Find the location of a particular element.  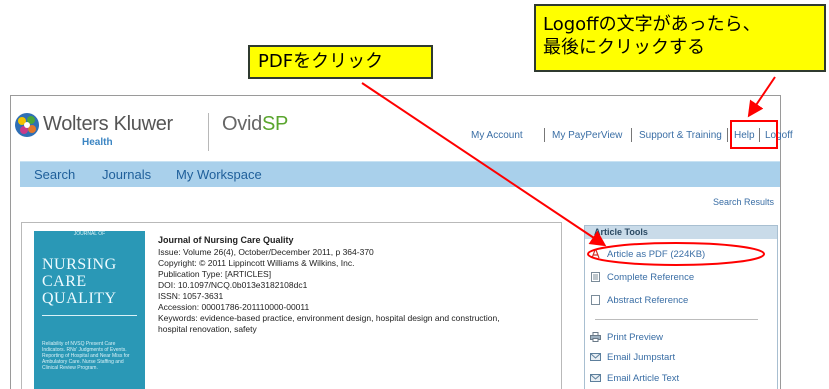

logoff-arrow is located at coordinates (761, 97).